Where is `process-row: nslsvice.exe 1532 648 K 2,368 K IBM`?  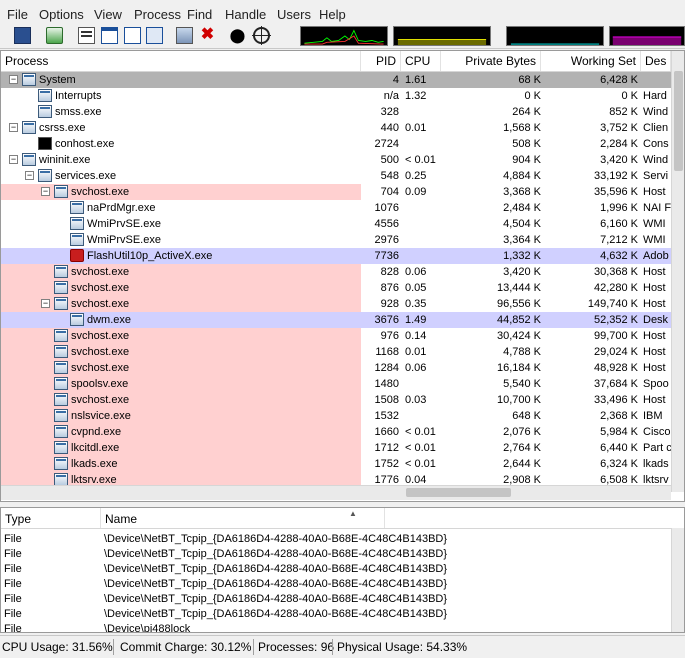
process-row: nslsvice.exe 1532 648 K 2,368 K IBM is located at coordinates (336, 416).